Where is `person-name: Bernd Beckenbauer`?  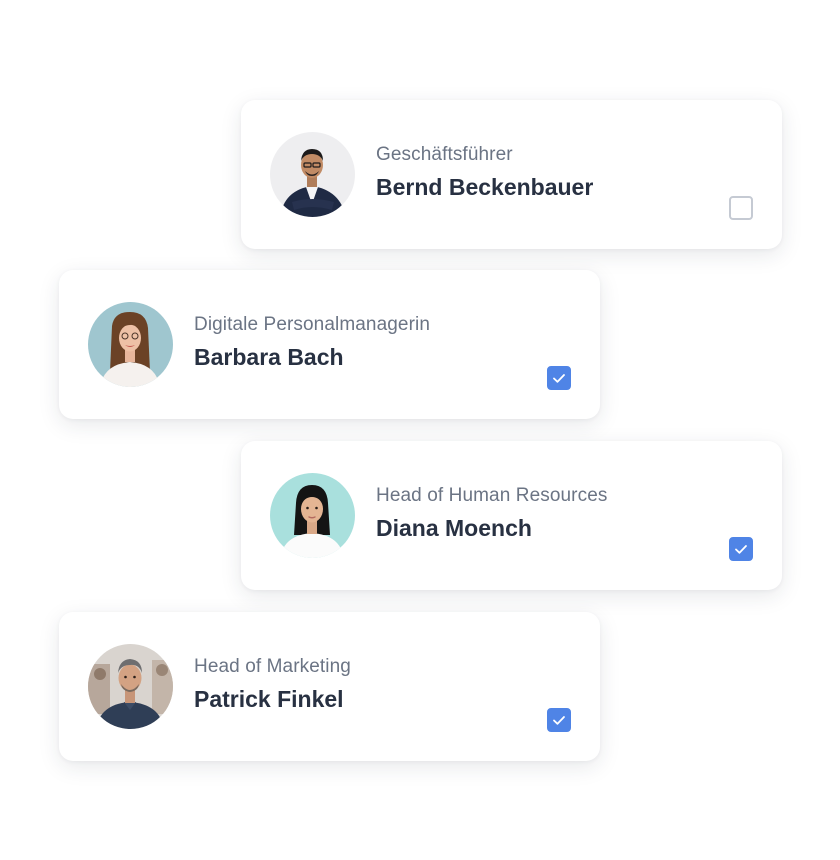
person-name: Bernd Beckenbauer is located at coordinates (485, 187).